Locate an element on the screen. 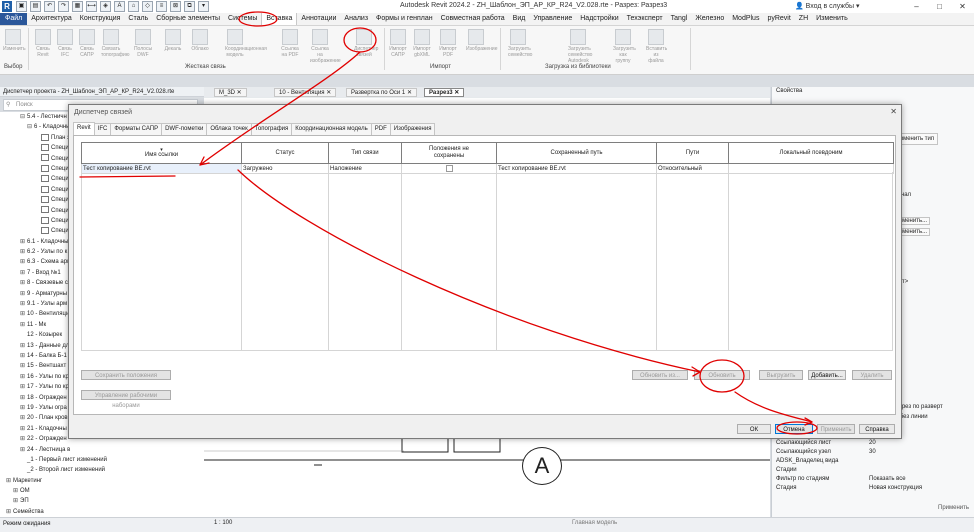  menu-tab-7: Аннотации is located at coordinates (318, 19).